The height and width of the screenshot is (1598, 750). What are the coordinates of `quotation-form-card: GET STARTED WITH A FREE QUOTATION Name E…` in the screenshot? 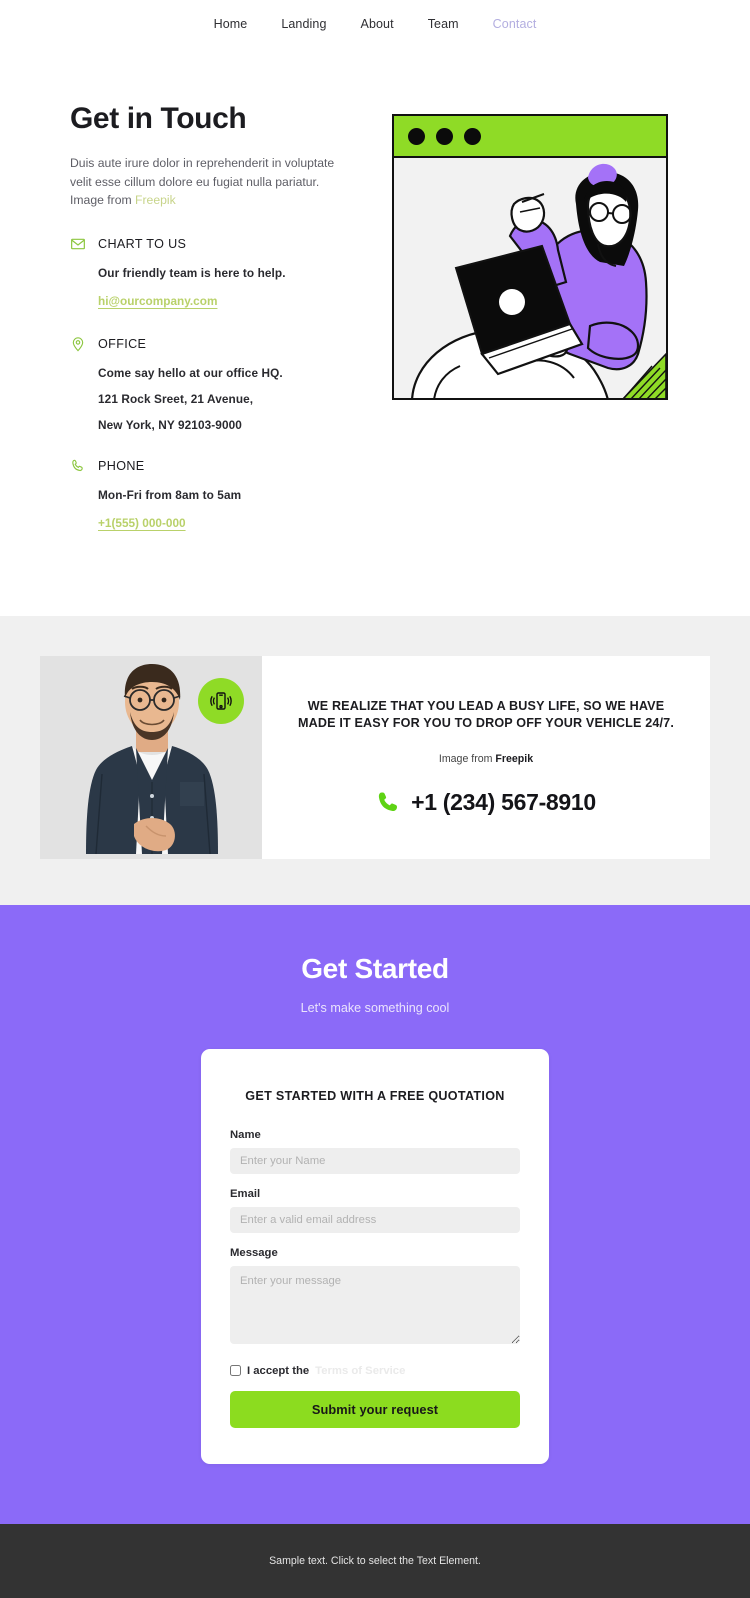 It's located at (375, 1256).